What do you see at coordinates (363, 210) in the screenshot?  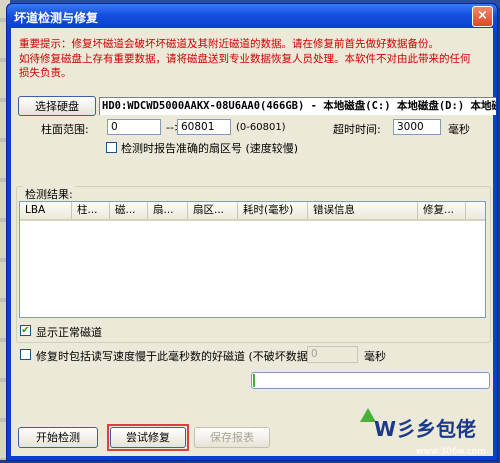 I see `column-header-error: 错误信息` at bounding box center [363, 210].